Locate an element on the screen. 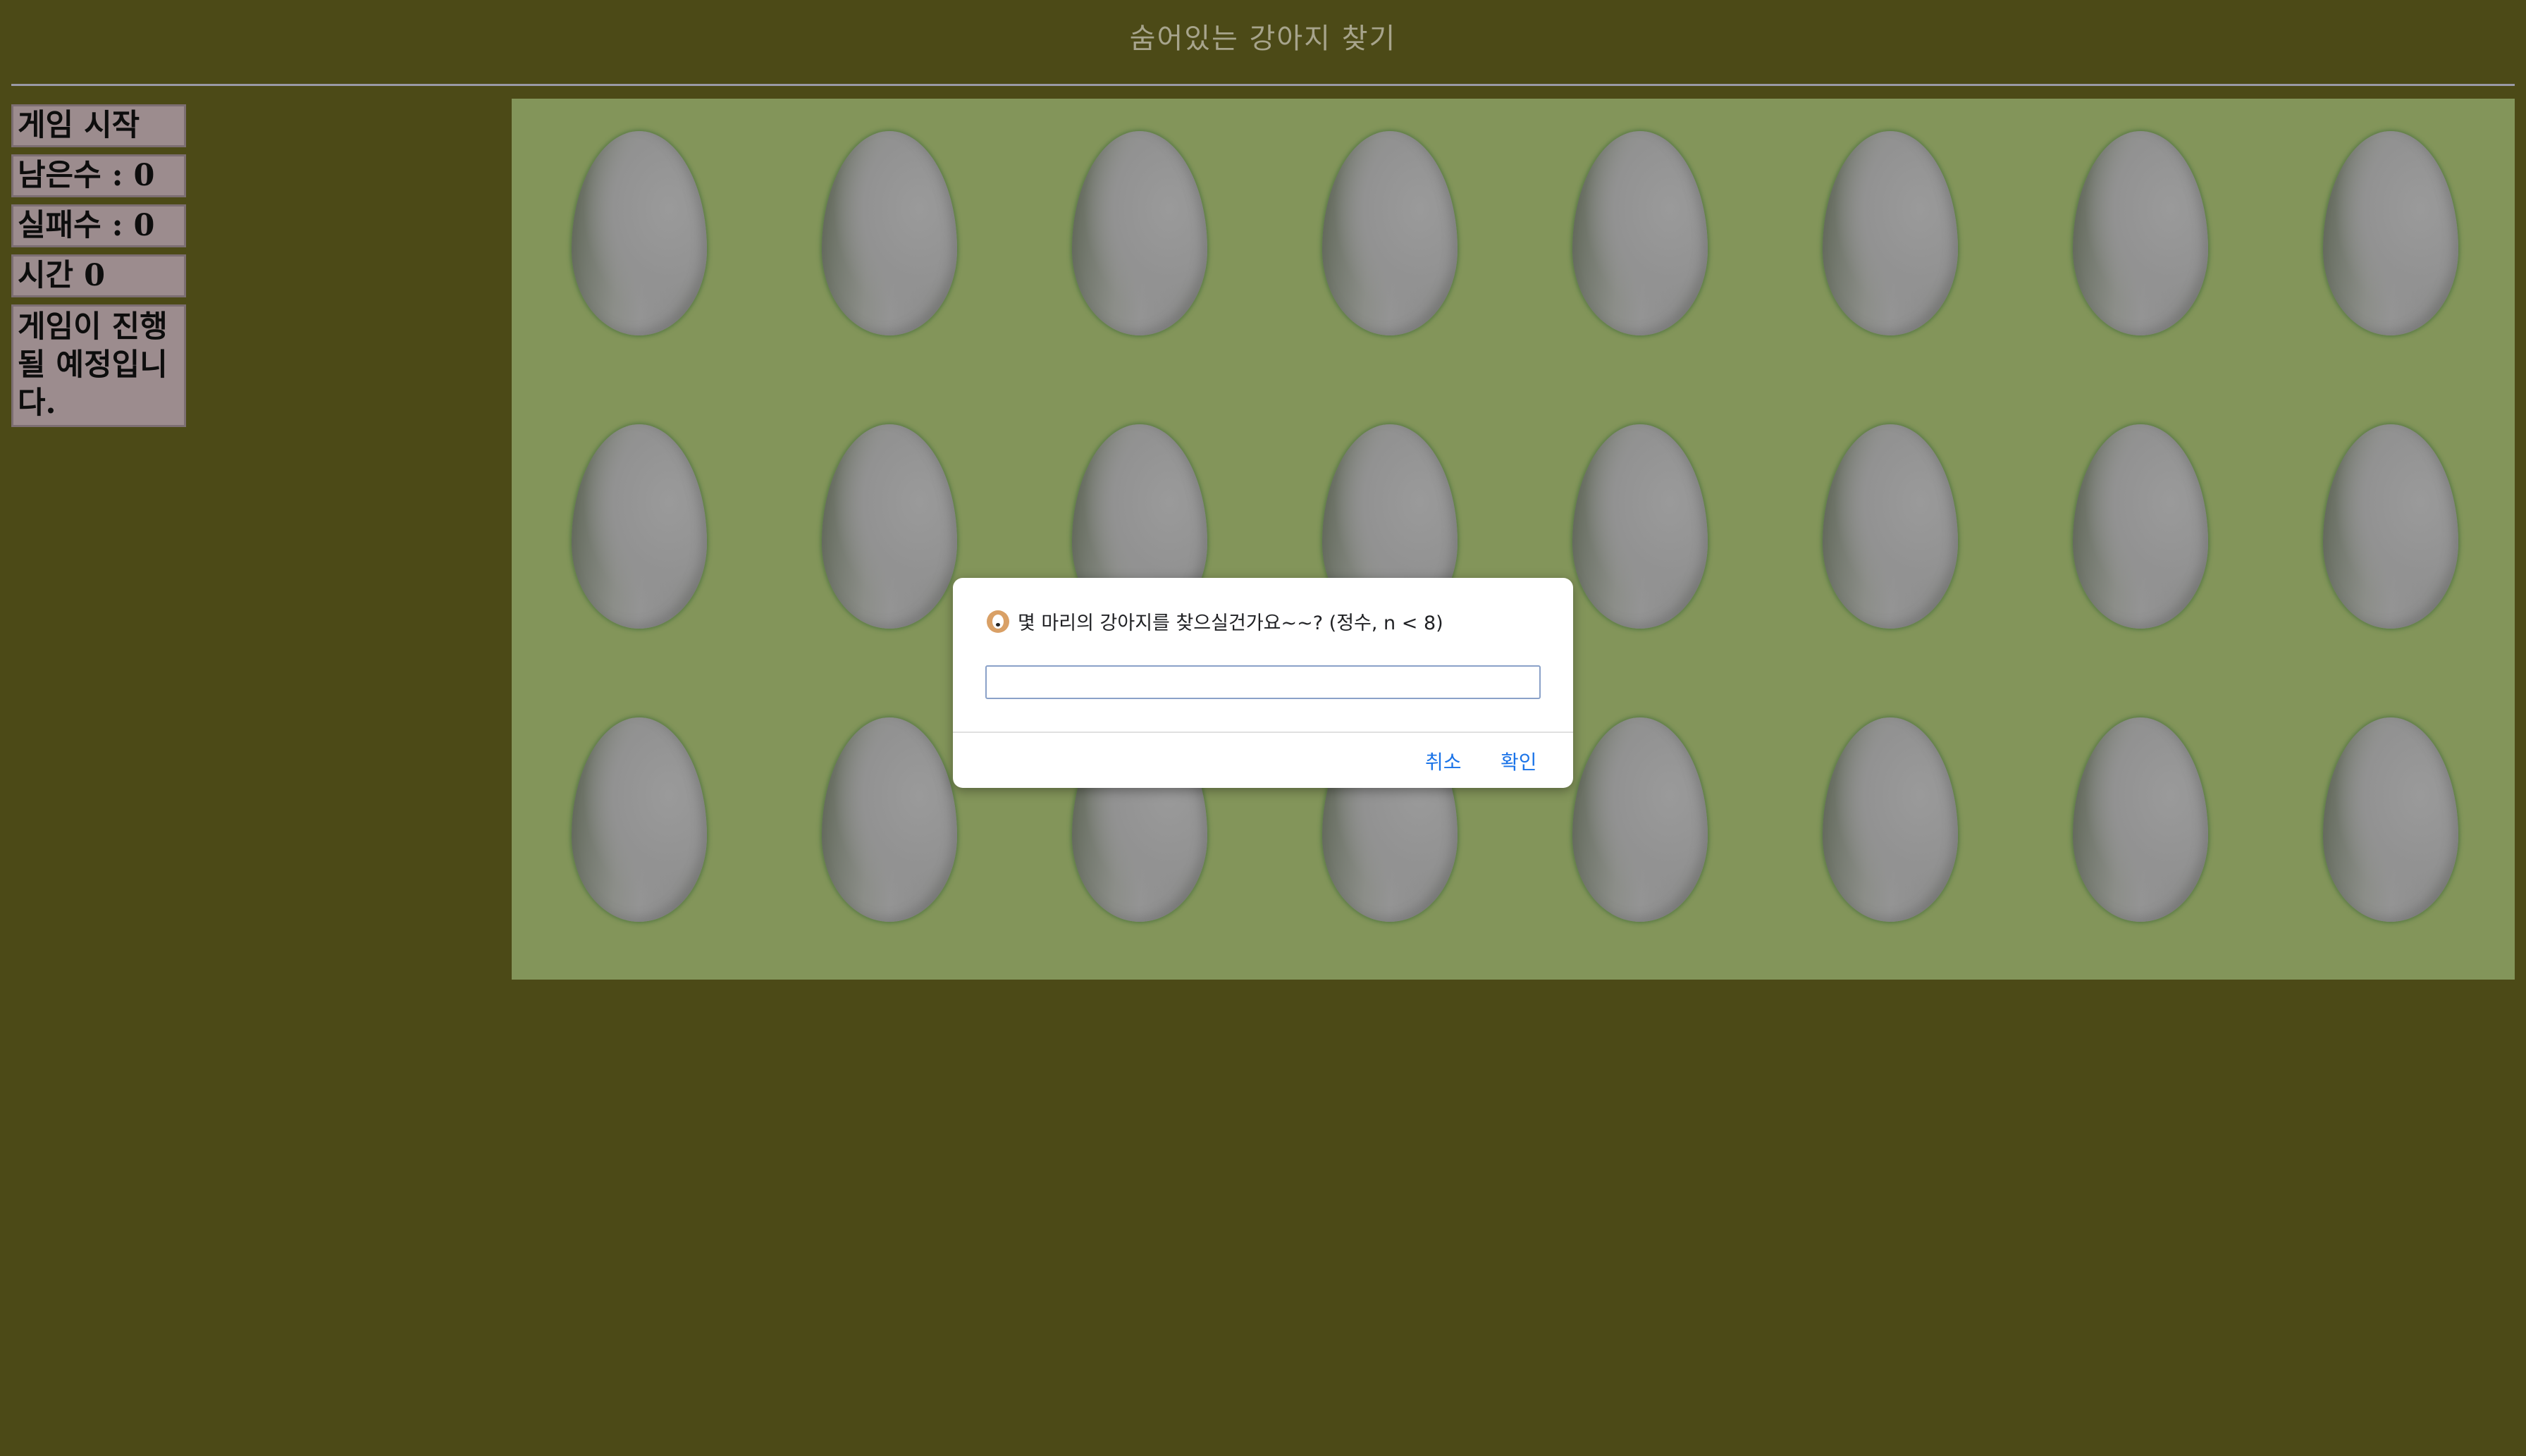 The image size is (2526, 1456). timer: 시간 0 is located at coordinates (98, 275).